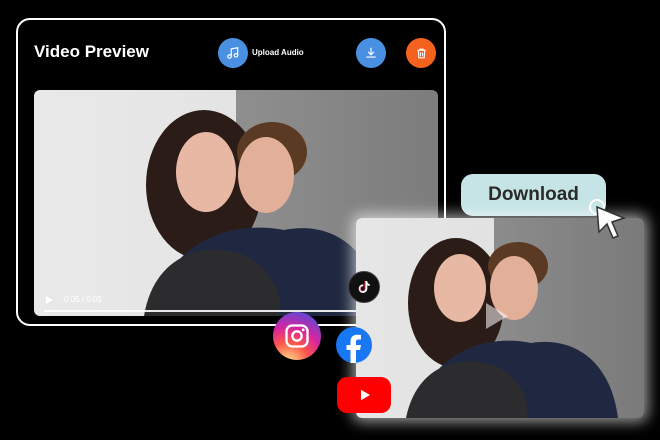 The width and height of the screenshot is (660, 440). What do you see at coordinates (533, 195) in the screenshot?
I see `download-pill-button: Download` at bounding box center [533, 195].